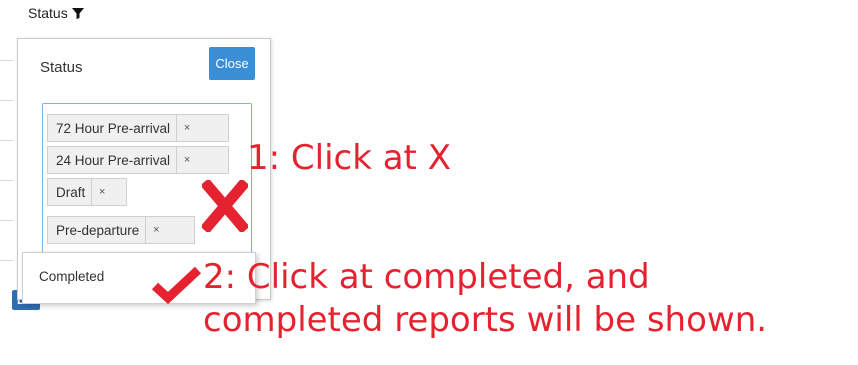 This screenshot has height=365, width=858. I want to click on tag-label: 72 Hour Pre-arrival, so click(113, 128).